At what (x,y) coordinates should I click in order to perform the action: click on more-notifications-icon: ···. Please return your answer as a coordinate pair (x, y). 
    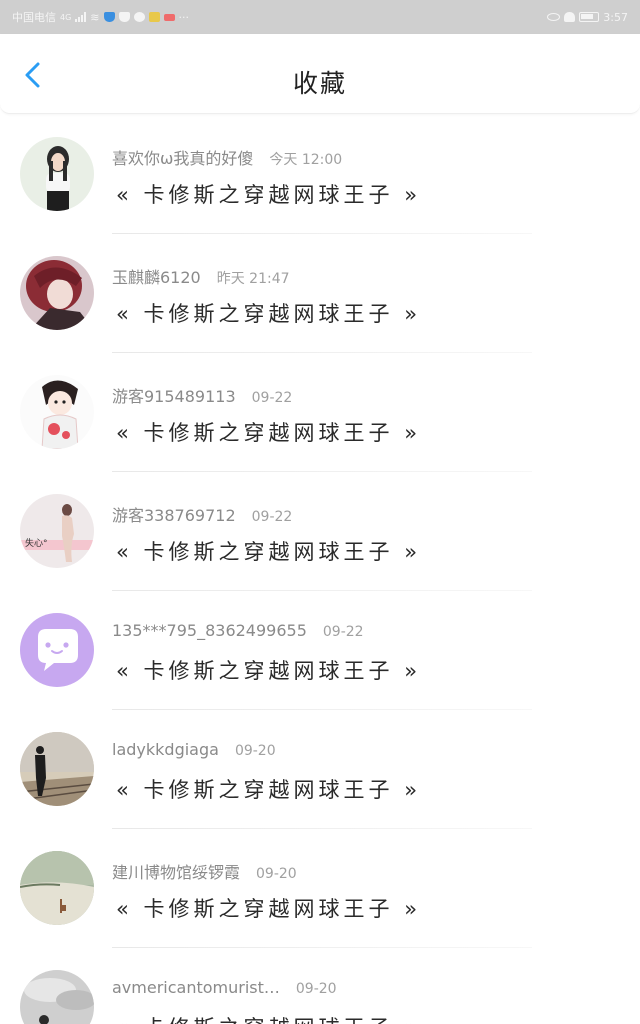
    Looking at the image, I should click on (184, 17).